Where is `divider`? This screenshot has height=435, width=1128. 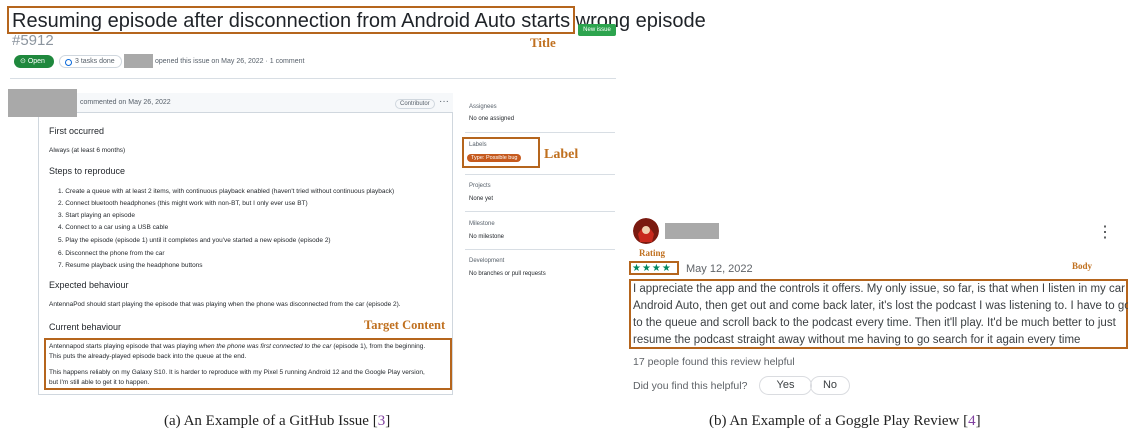 divider is located at coordinates (313, 78).